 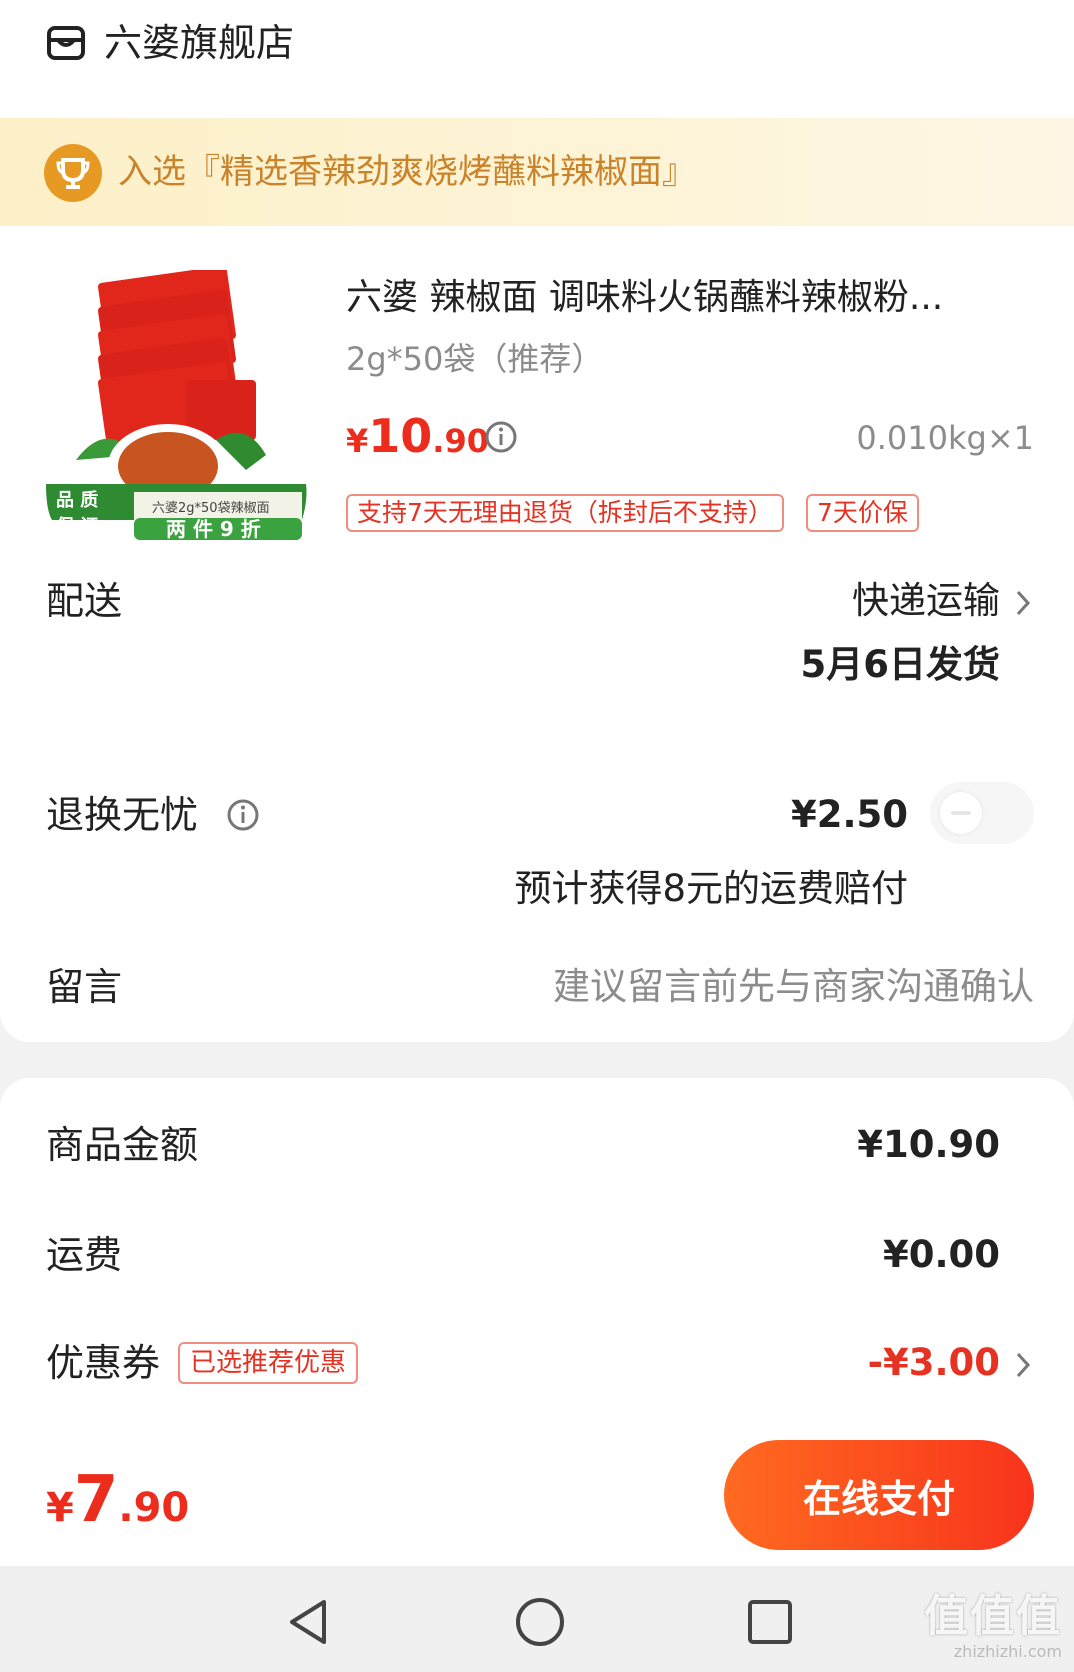 What do you see at coordinates (178, 403) in the screenshot?
I see `product-image: 品 质 保 证 六婆2g*50袋辣椒面 两 件 9 折` at bounding box center [178, 403].